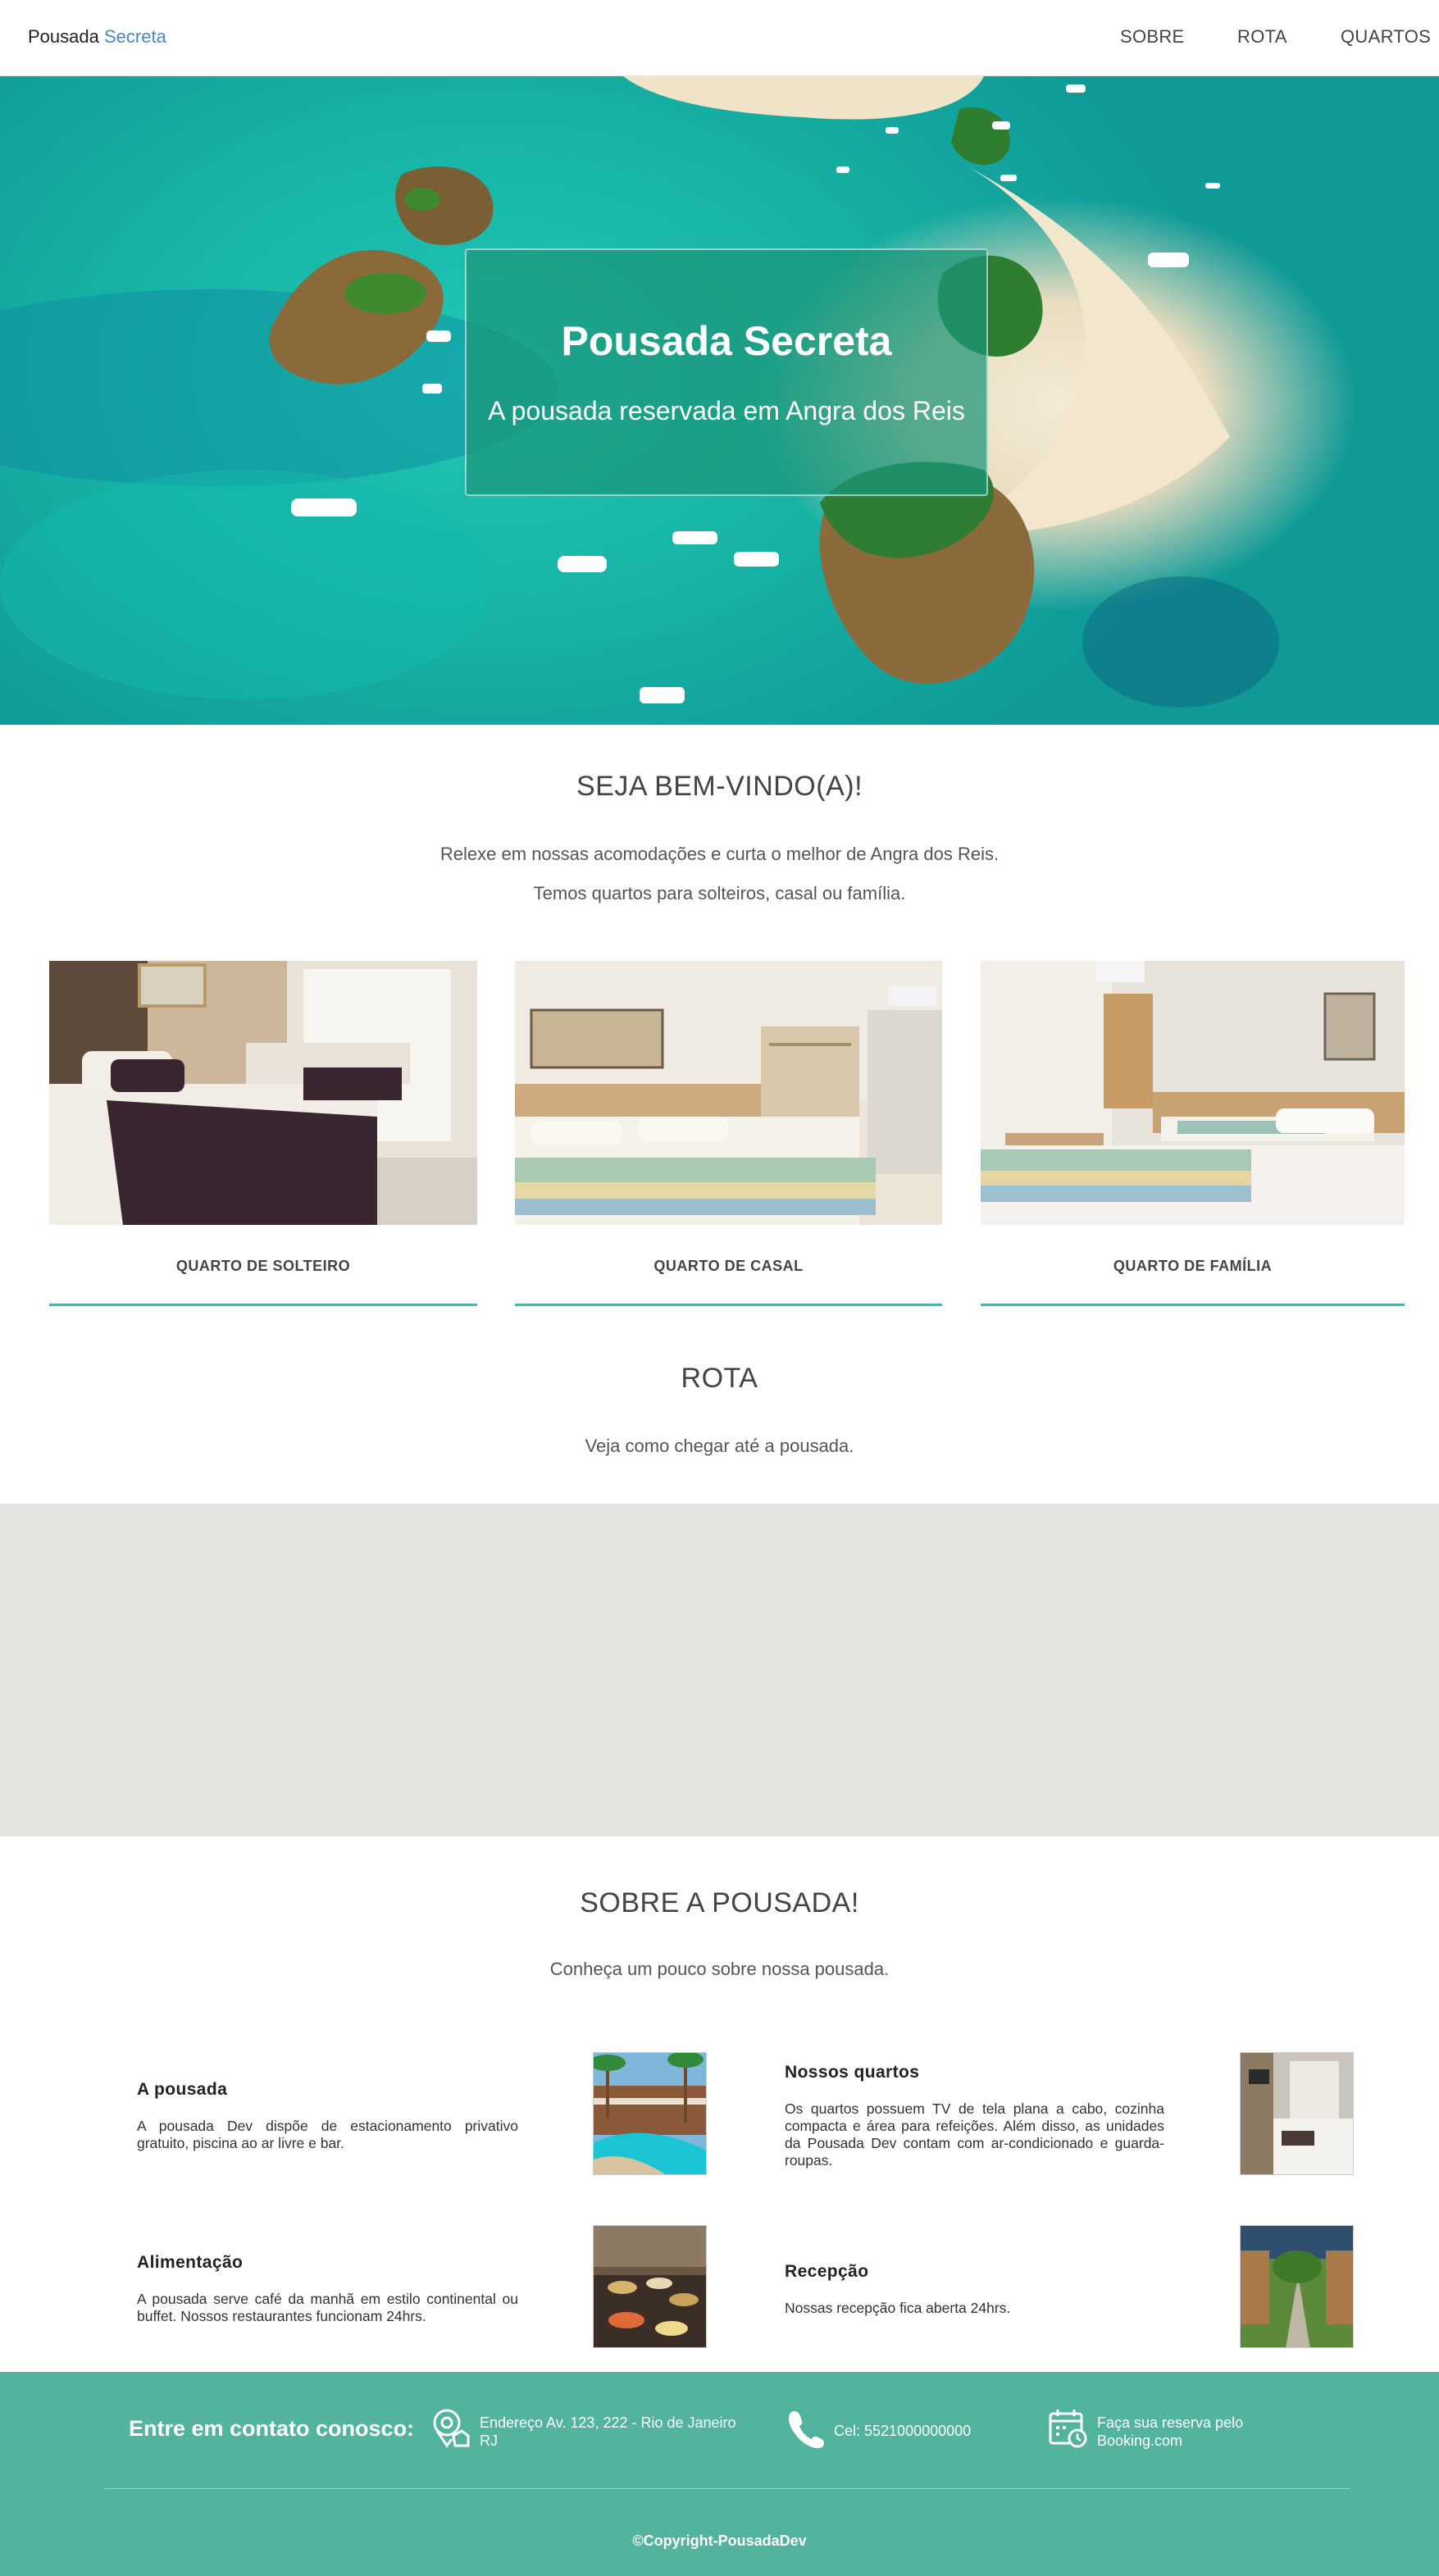 The height and width of the screenshot is (2576, 1439). I want to click on map-embed, so click(719, 1670).